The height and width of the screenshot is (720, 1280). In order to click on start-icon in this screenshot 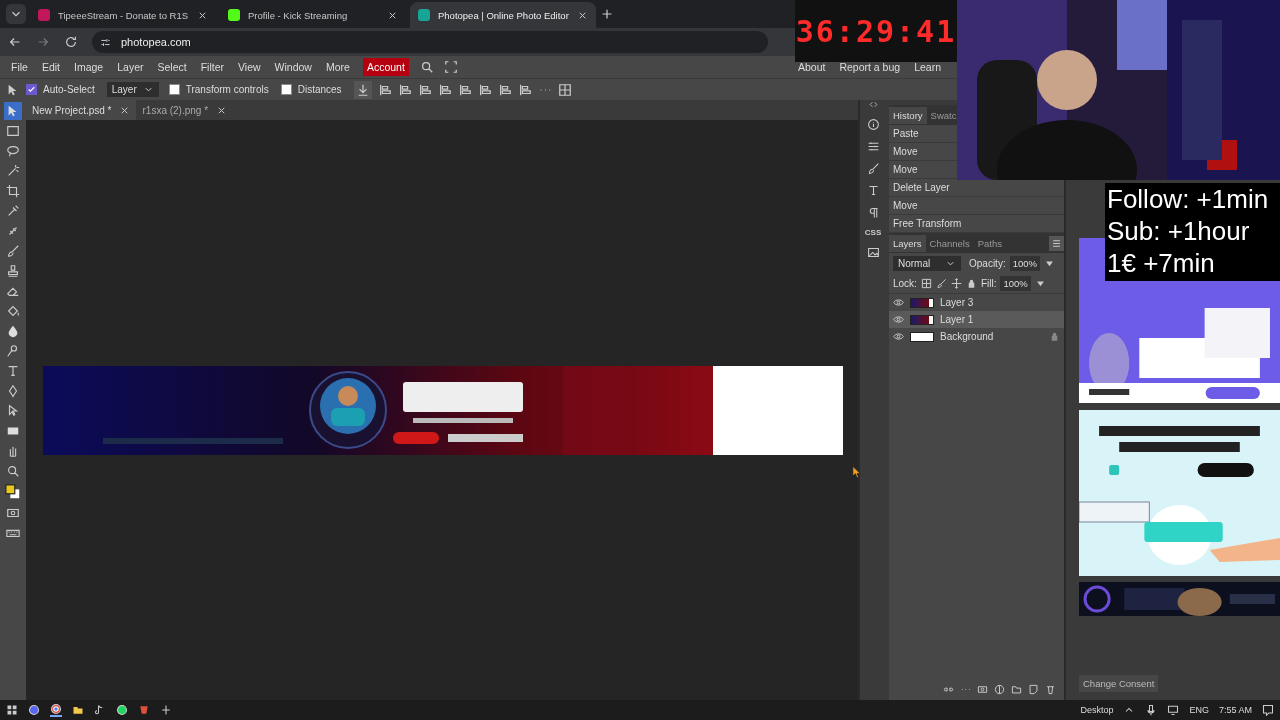, I will do `click(12, 710)`.